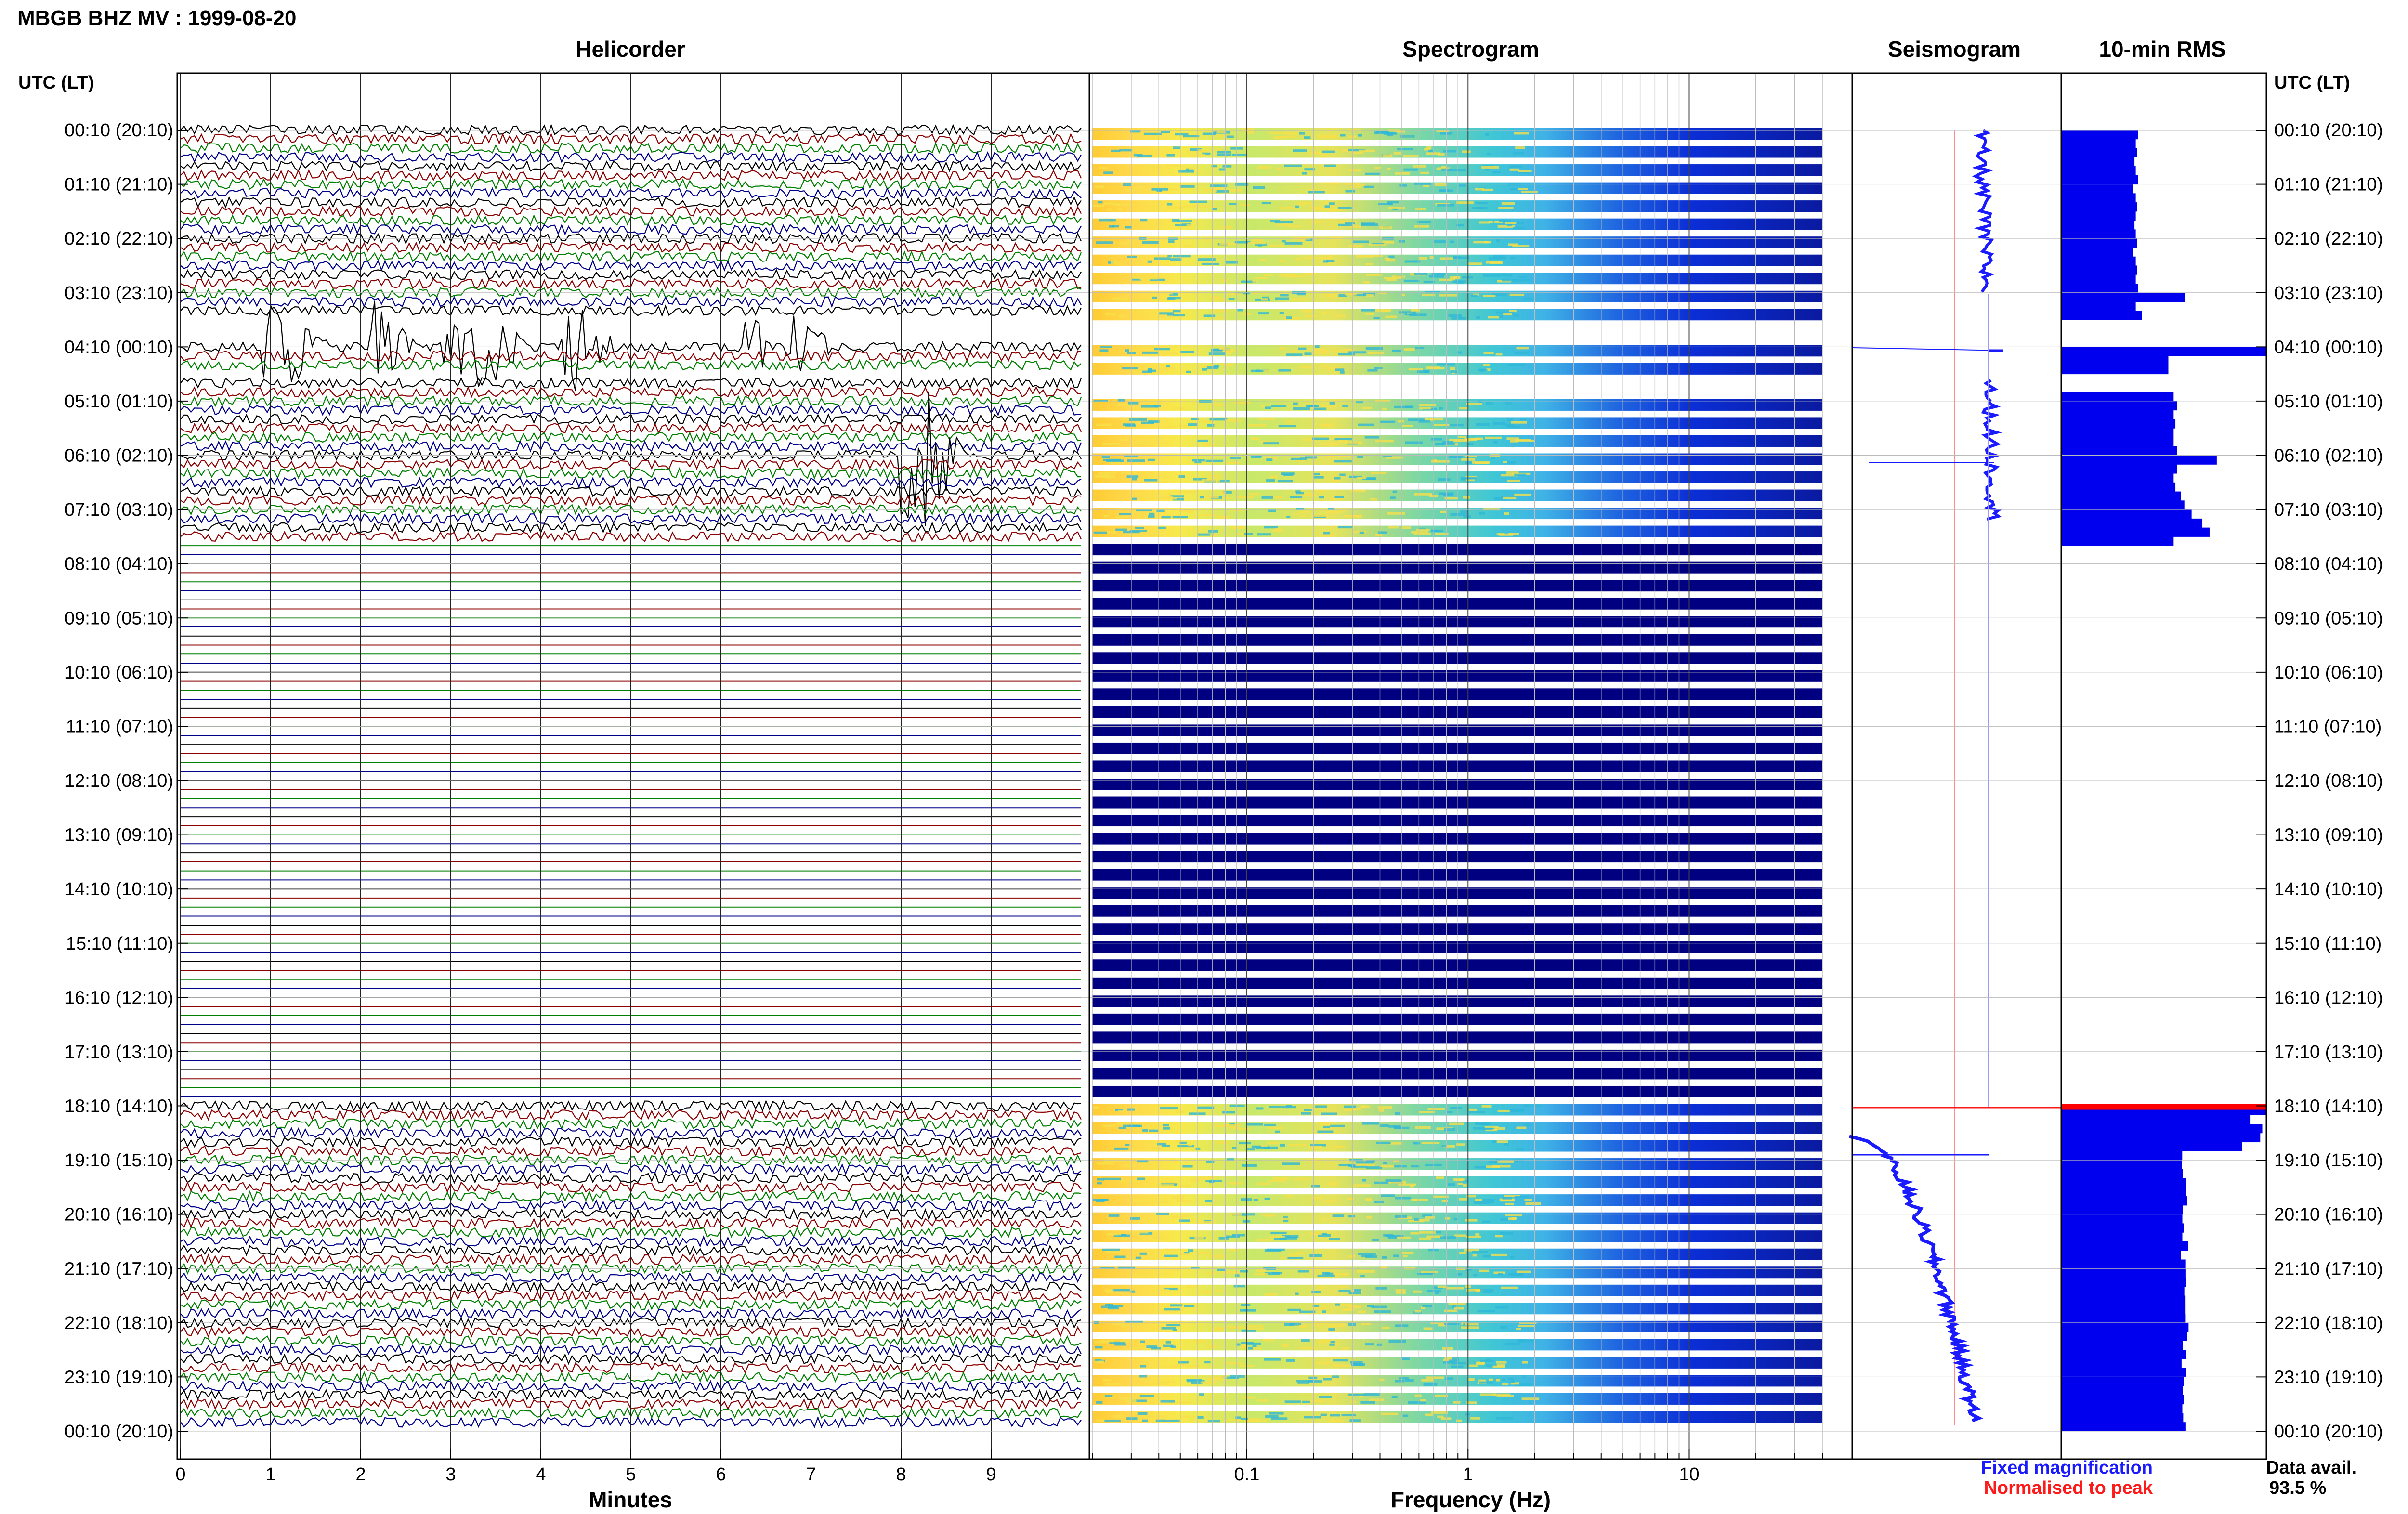 The width and height of the screenshot is (2408, 1514). I want to click on seismogram-trace, so click(1983, 211).